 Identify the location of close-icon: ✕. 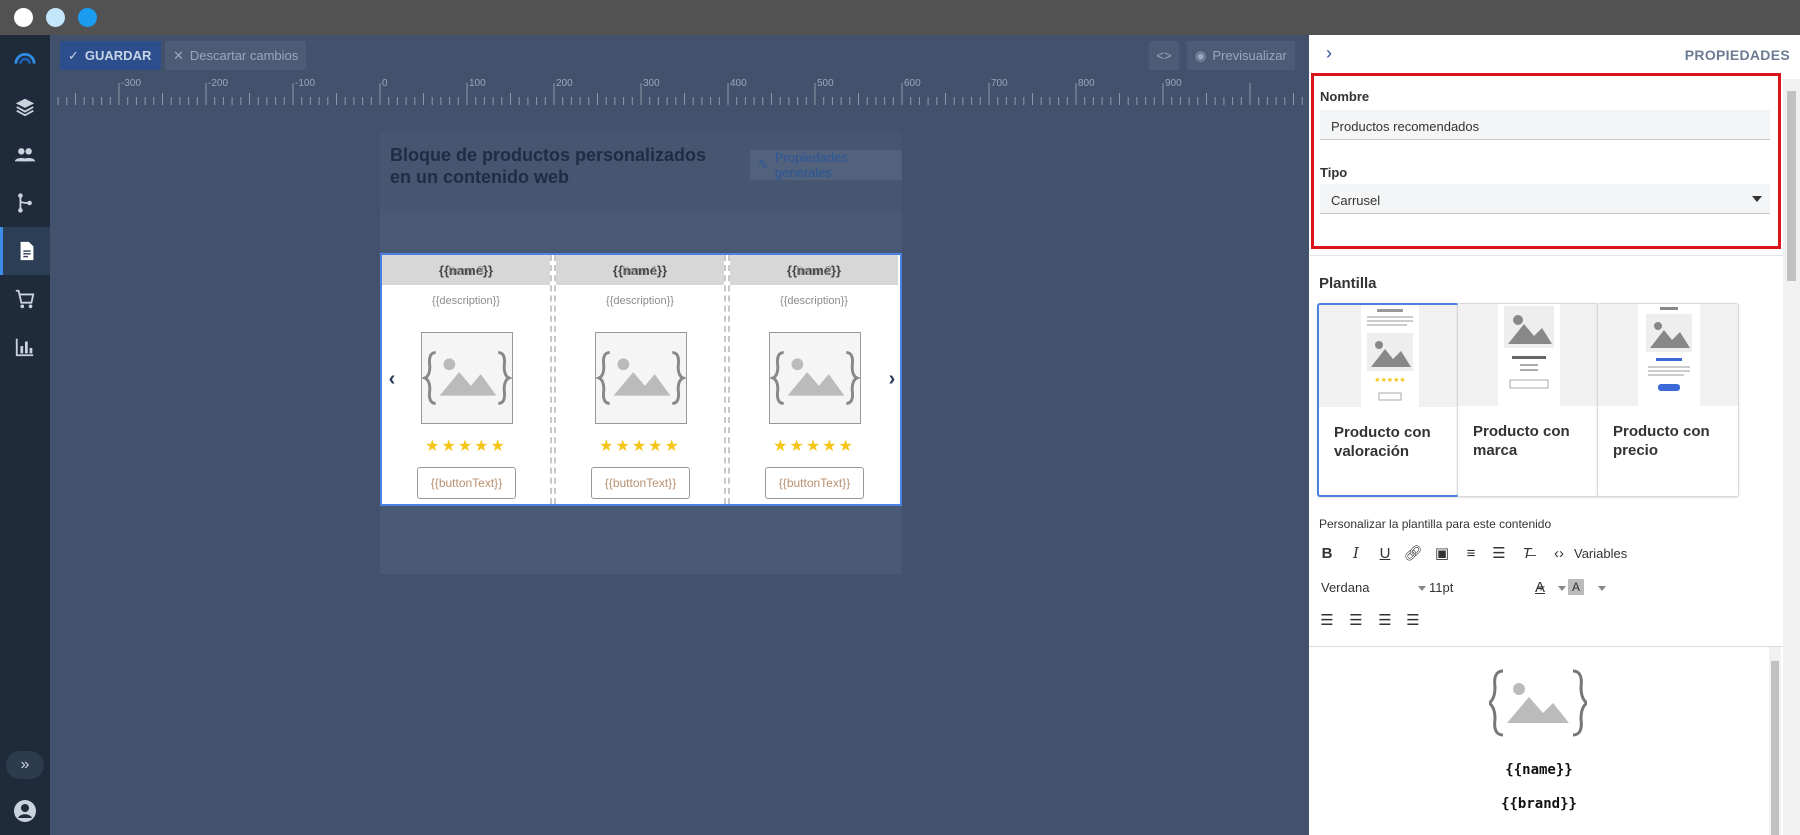
(178, 55).